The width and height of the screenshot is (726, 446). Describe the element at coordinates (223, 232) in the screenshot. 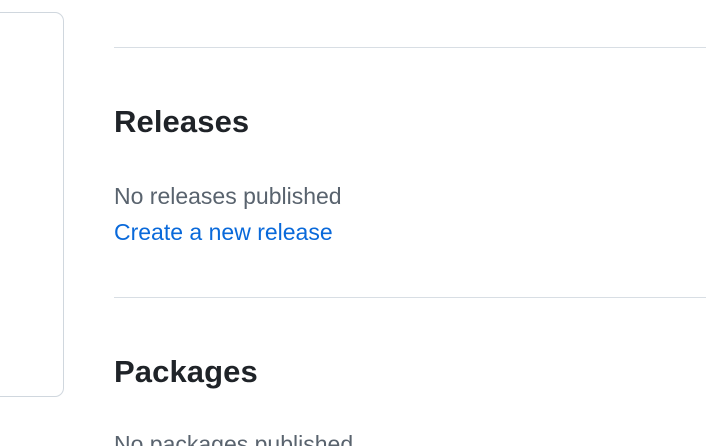

I see `create-release-link: Create a new release` at that location.